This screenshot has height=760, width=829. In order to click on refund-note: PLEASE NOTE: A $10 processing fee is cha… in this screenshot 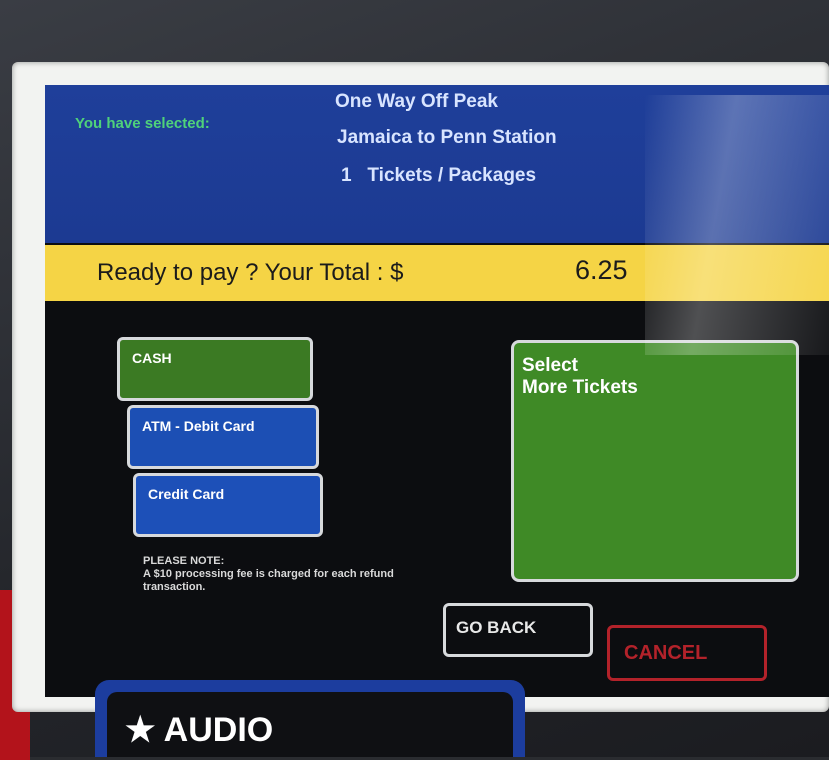, I will do `click(293, 574)`.